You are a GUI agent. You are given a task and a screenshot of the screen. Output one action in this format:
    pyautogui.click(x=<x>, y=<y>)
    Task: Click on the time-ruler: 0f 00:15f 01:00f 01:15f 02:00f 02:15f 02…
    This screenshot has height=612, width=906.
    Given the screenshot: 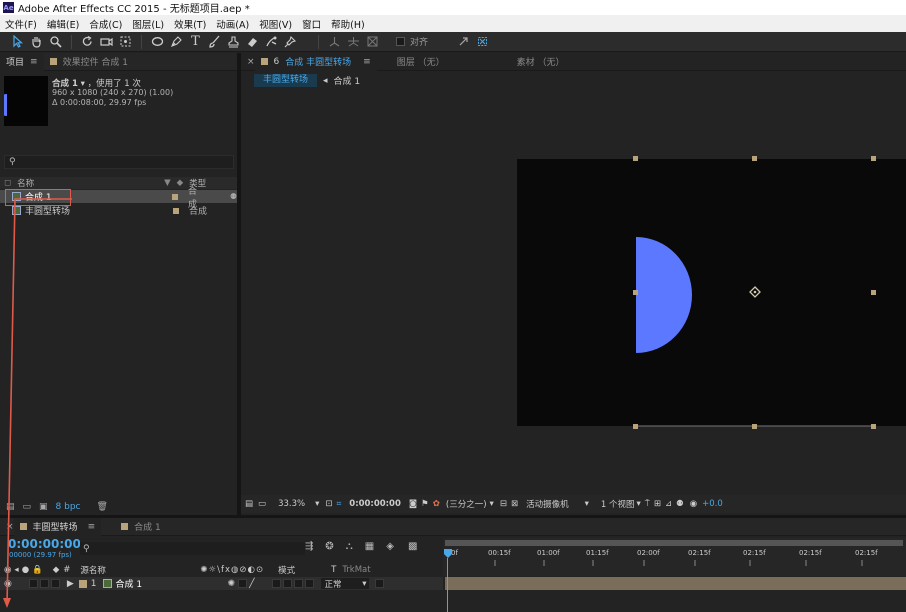 What is the action you would take?
    pyautogui.click(x=674, y=557)
    